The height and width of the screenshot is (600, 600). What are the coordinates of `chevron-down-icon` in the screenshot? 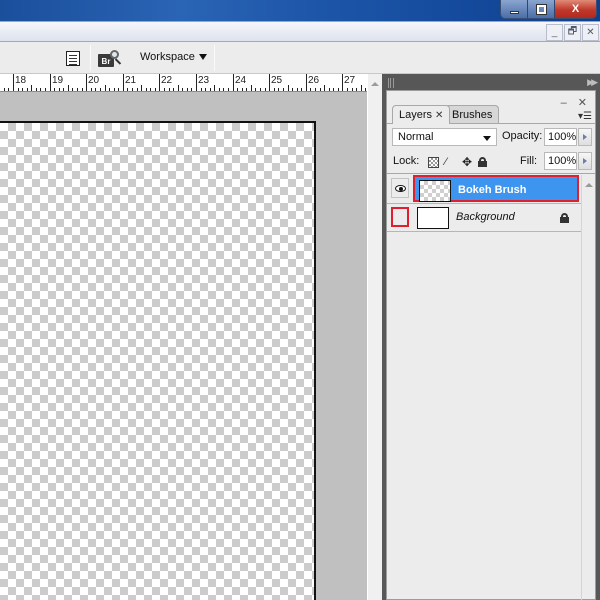 It's located at (487, 138).